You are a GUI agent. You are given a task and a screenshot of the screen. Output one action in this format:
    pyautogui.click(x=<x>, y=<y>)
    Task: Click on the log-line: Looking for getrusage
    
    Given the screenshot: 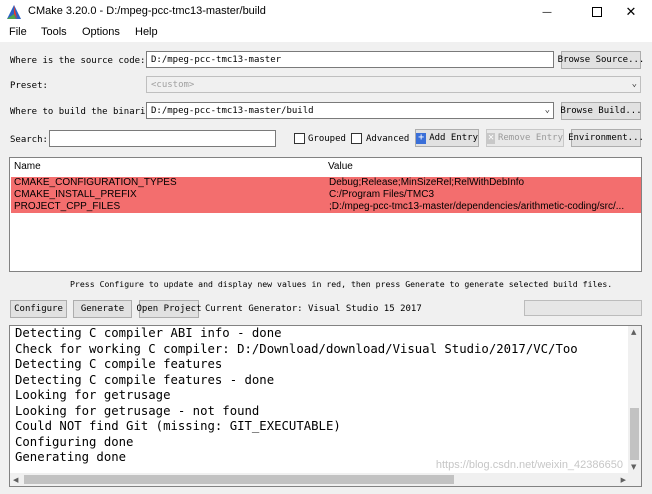 What is the action you would take?
    pyautogui.click(x=93, y=395)
    